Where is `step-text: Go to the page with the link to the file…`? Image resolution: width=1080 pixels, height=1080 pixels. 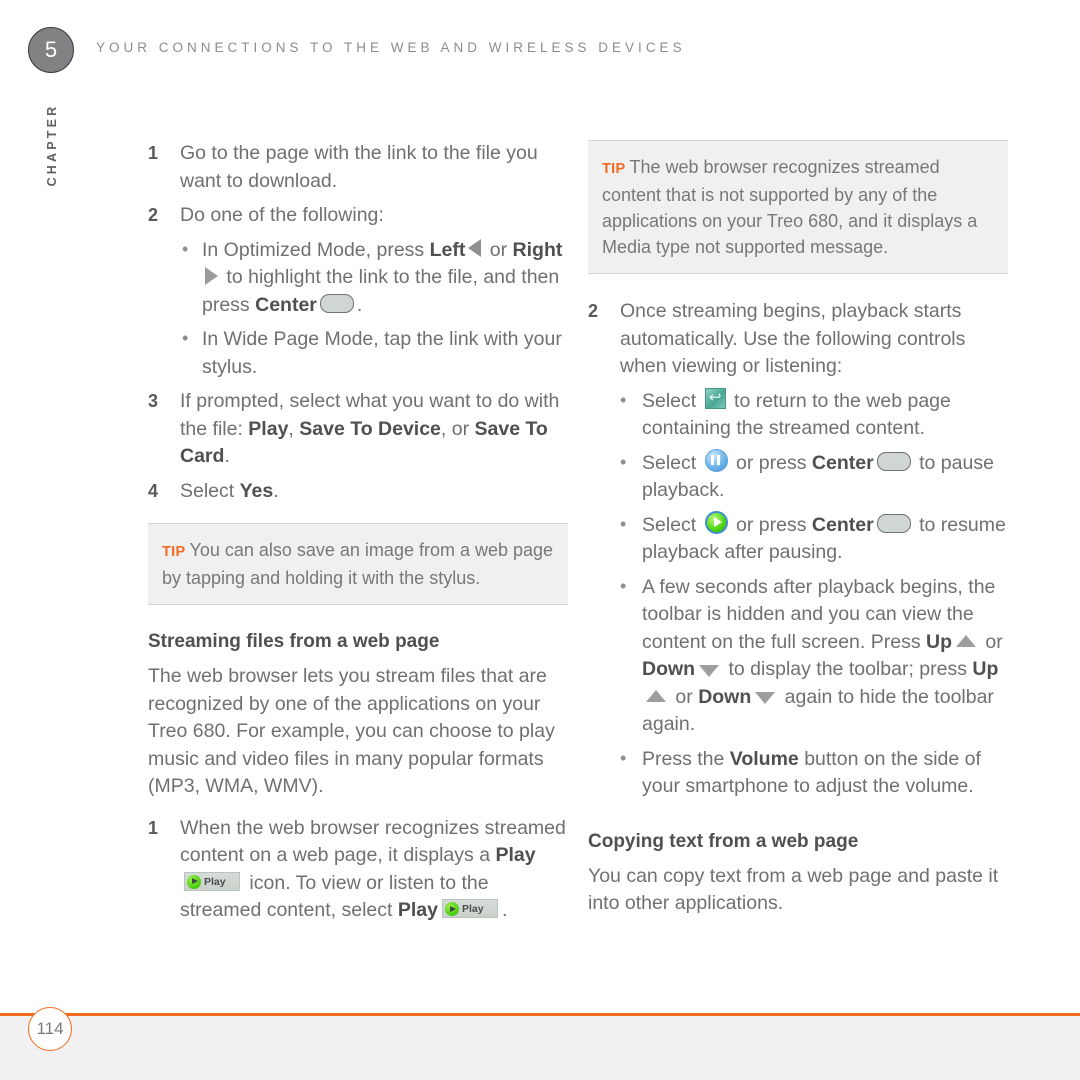
step-text: Go to the page with the link to the file… is located at coordinates (359, 167).